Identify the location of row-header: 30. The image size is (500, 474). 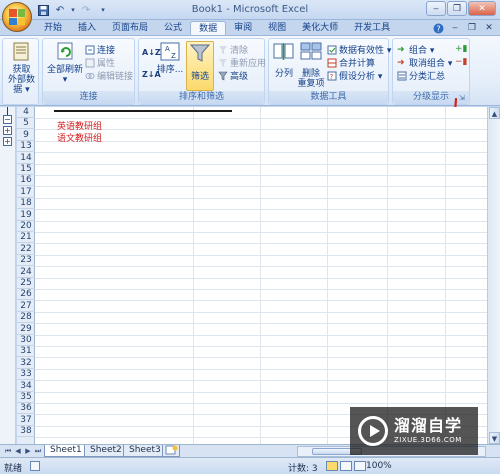
(26, 340).